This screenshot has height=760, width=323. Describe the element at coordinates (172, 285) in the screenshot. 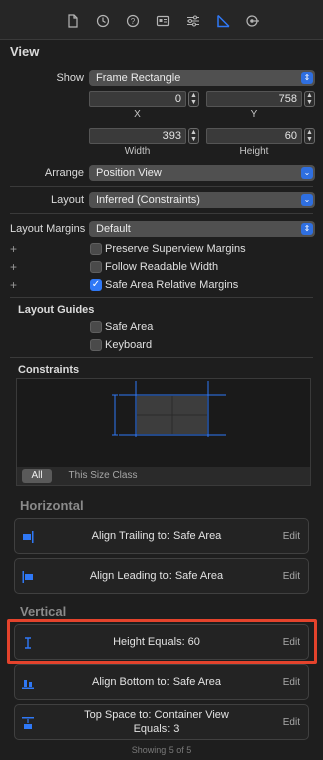

I see `safe-area-relative-margins-label: Safe Area Relative Margins` at that location.